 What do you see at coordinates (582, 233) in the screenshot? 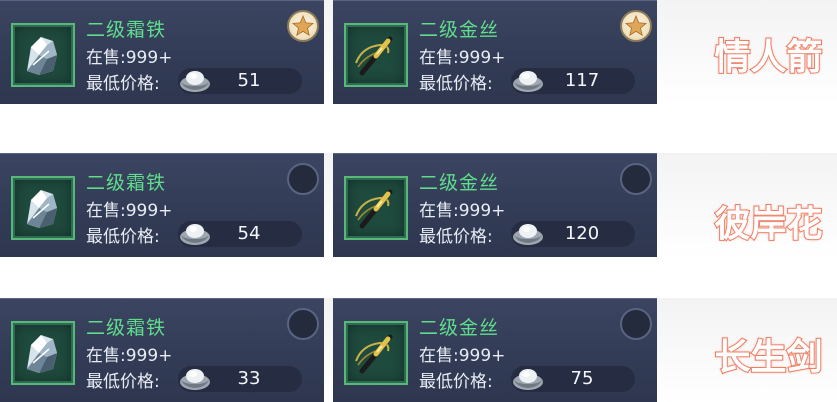
I see `lowest-price-value: 120` at bounding box center [582, 233].